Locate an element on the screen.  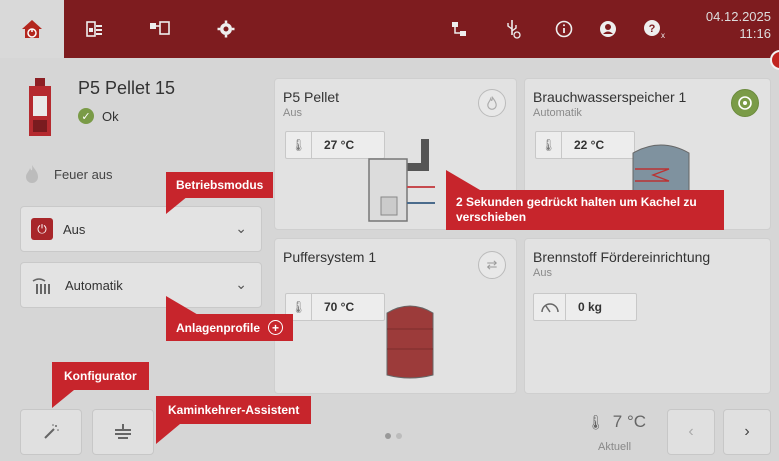
info-icon is located at coordinates (564, 29).